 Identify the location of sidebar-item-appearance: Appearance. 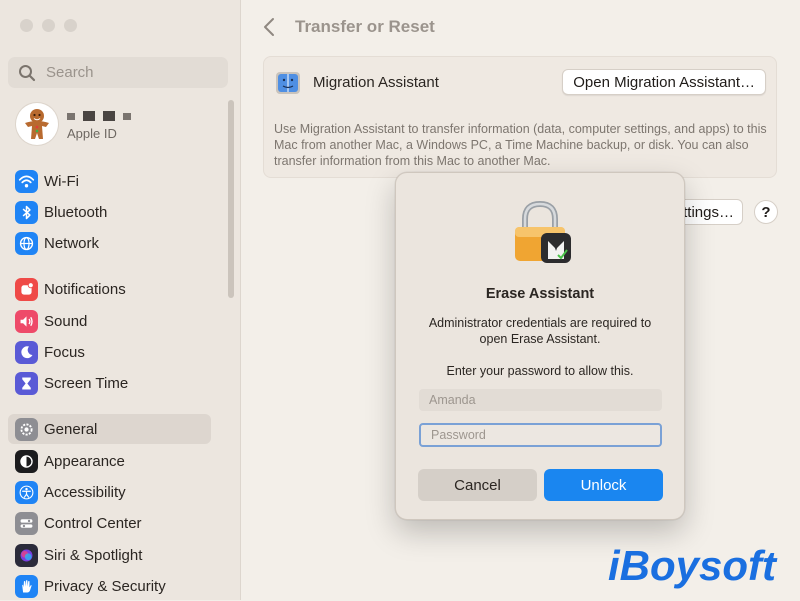
(109, 461).